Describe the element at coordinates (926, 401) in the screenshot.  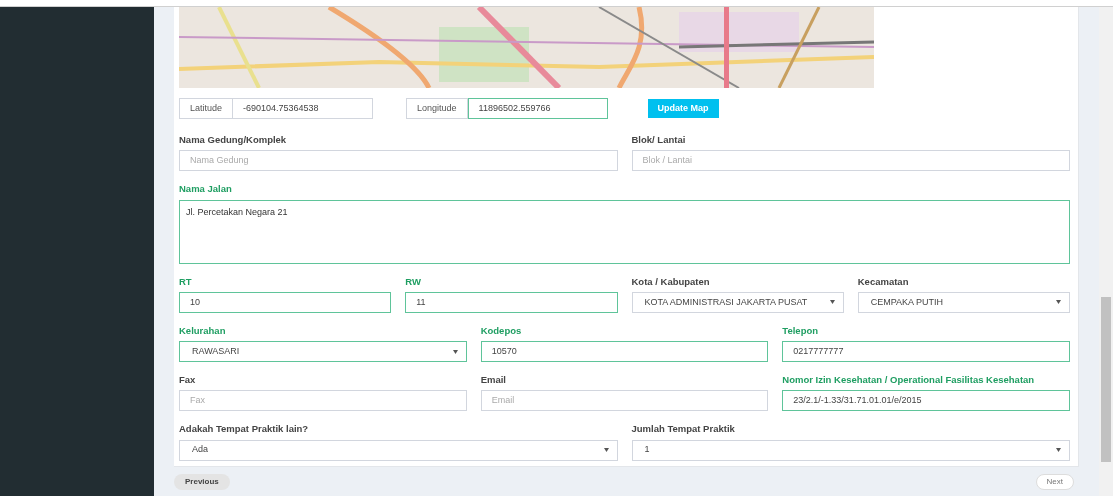
I see `input-field: 23/2.1/-1.33/31.71.01.01/e/2015` at that location.